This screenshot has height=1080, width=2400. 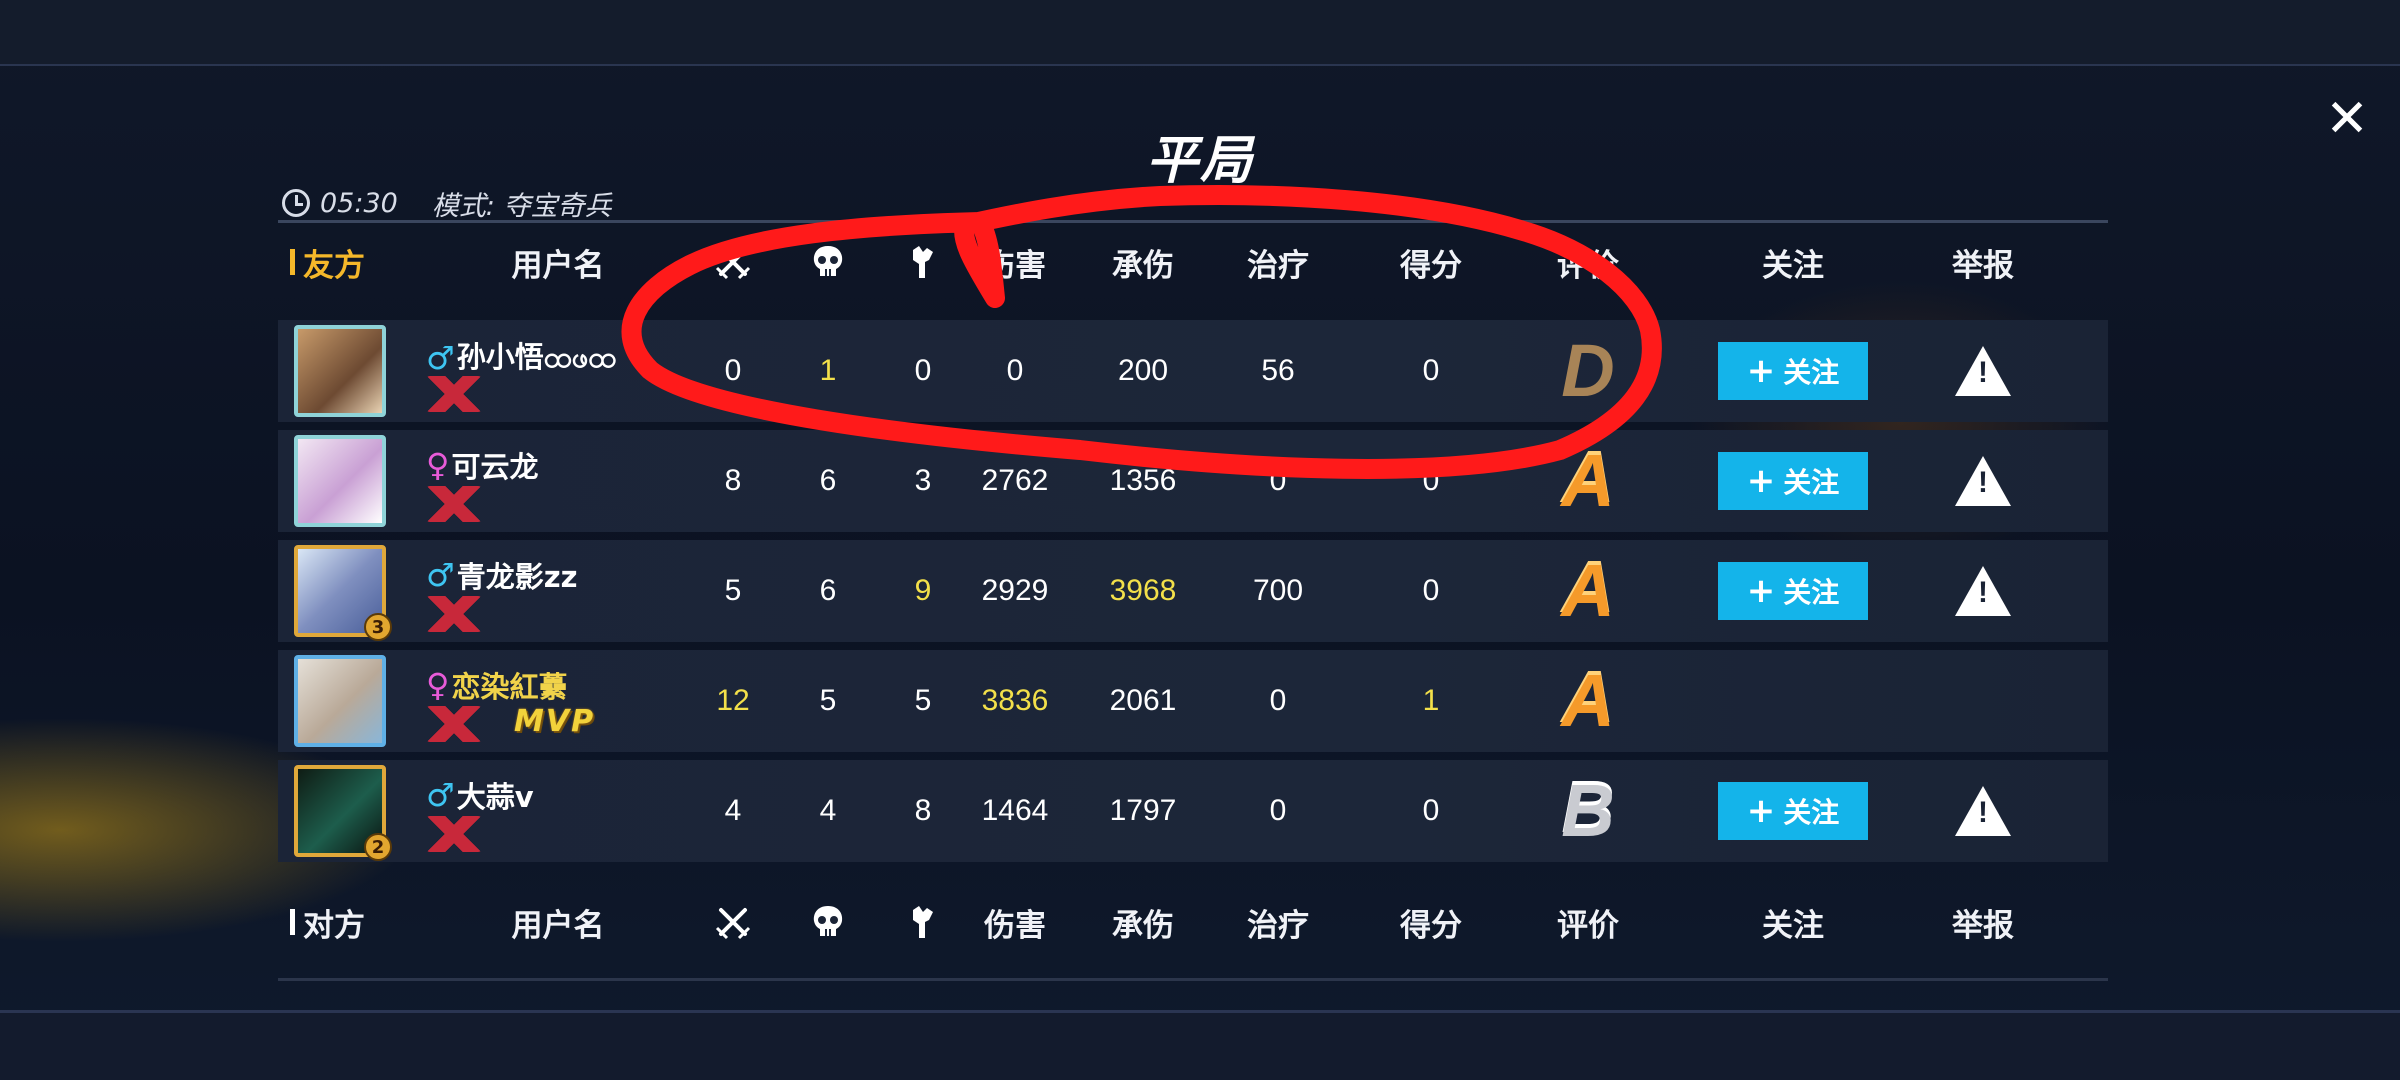 What do you see at coordinates (1278, 590) in the screenshot?
I see `healing: 700` at bounding box center [1278, 590].